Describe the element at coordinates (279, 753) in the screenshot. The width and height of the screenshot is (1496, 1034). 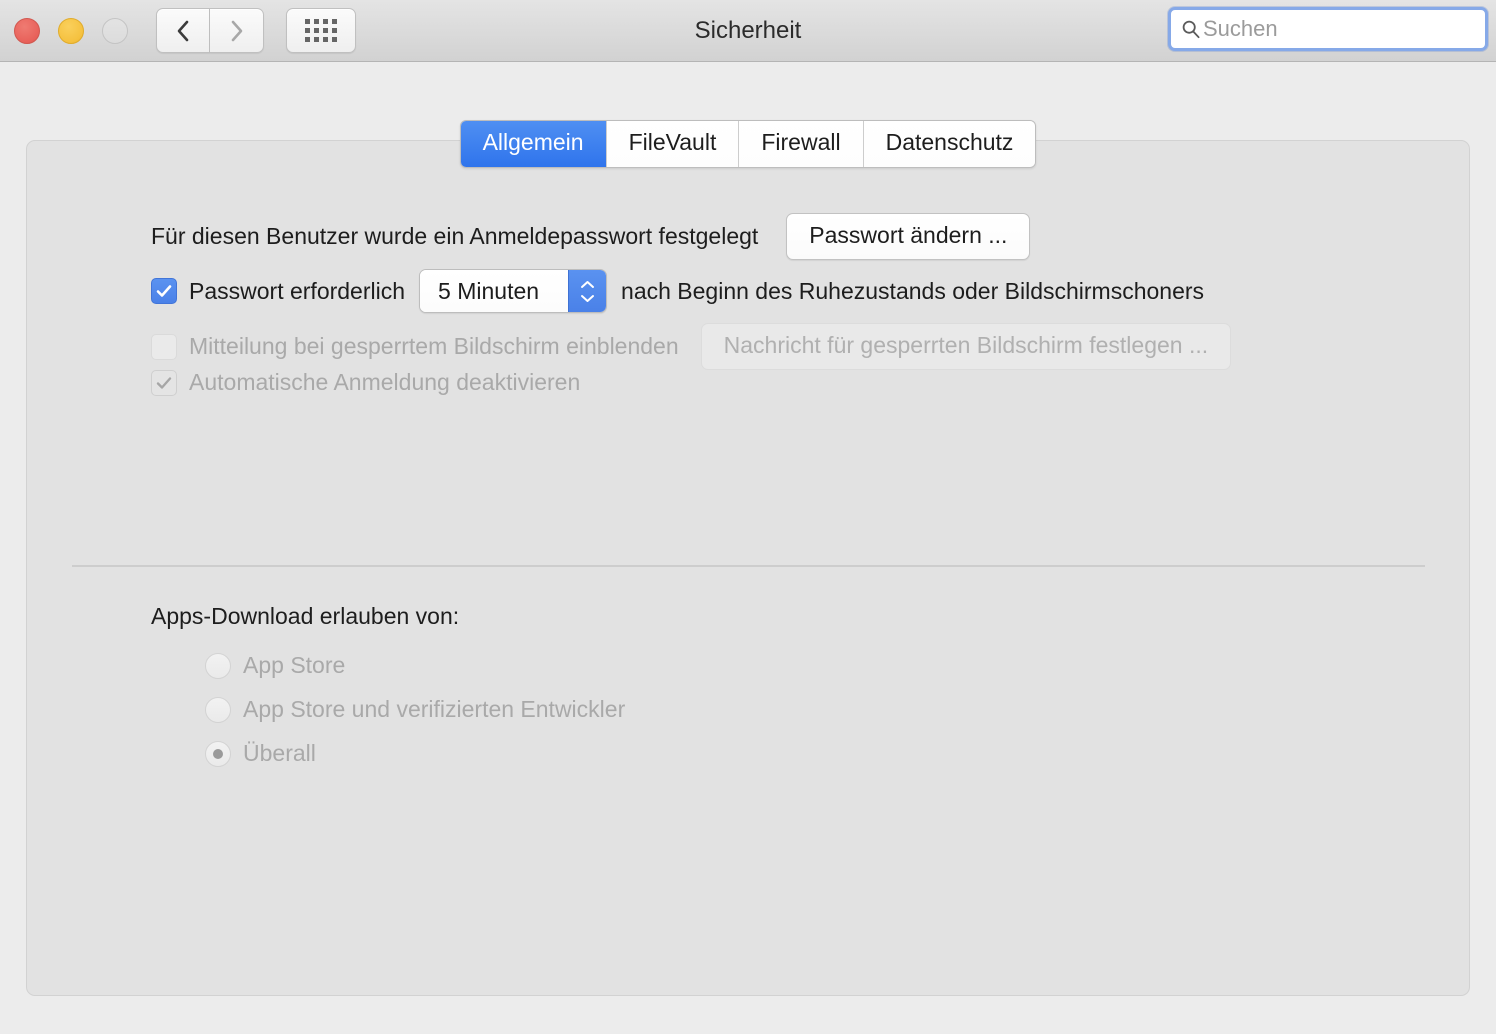
I see `anywhere-radio-label: Überall` at that location.